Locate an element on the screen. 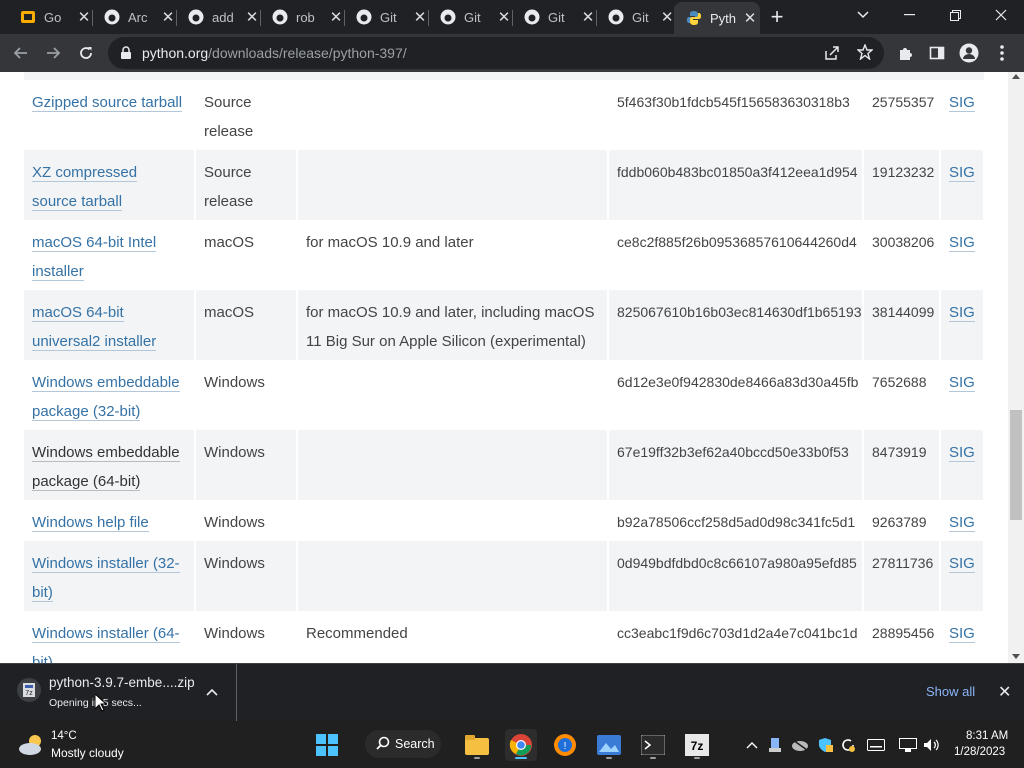  taskbar-search-button: Search is located at coordinates (403, 744).